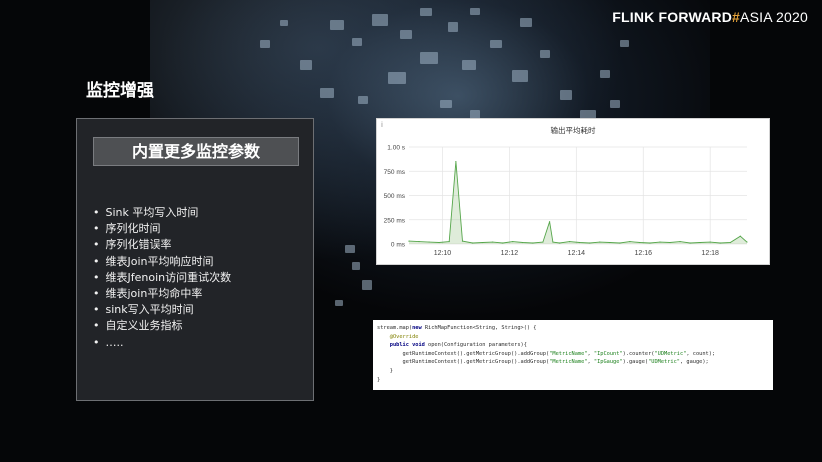 This screenshot has width=822, height=462. I want to click on x-tick-label: 12:12, so click(510, 253).